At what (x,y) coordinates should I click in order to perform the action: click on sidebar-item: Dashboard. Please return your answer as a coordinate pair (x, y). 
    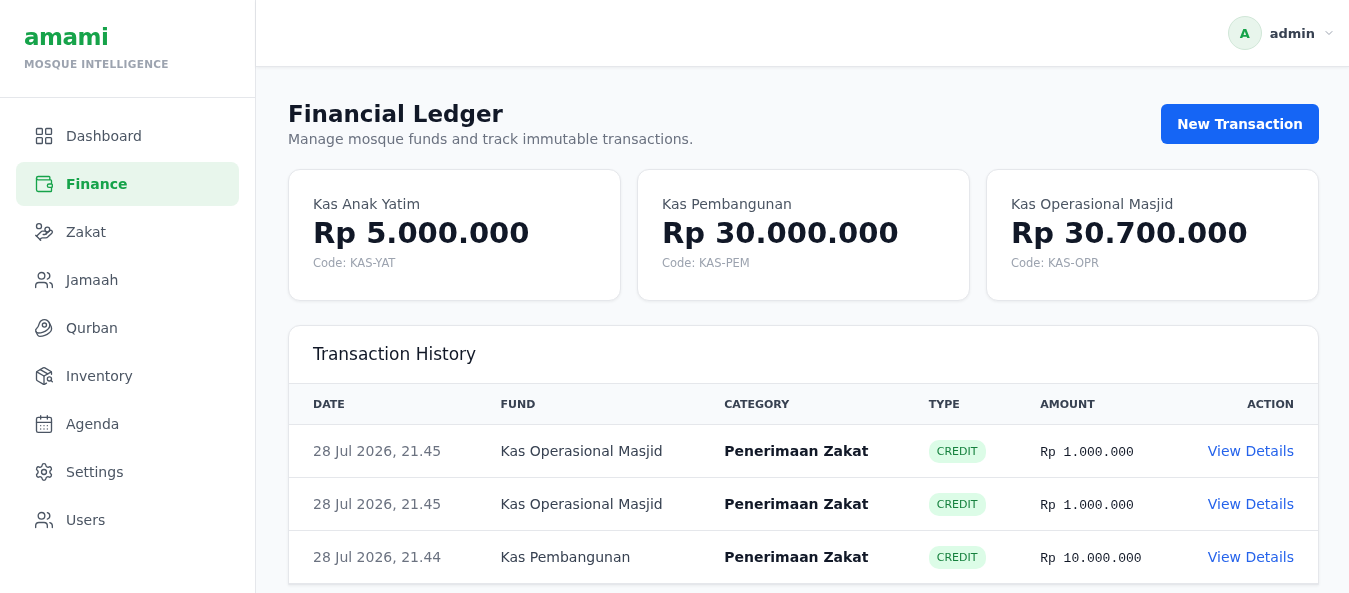
    Looking at the image, I should click on (127, 136).